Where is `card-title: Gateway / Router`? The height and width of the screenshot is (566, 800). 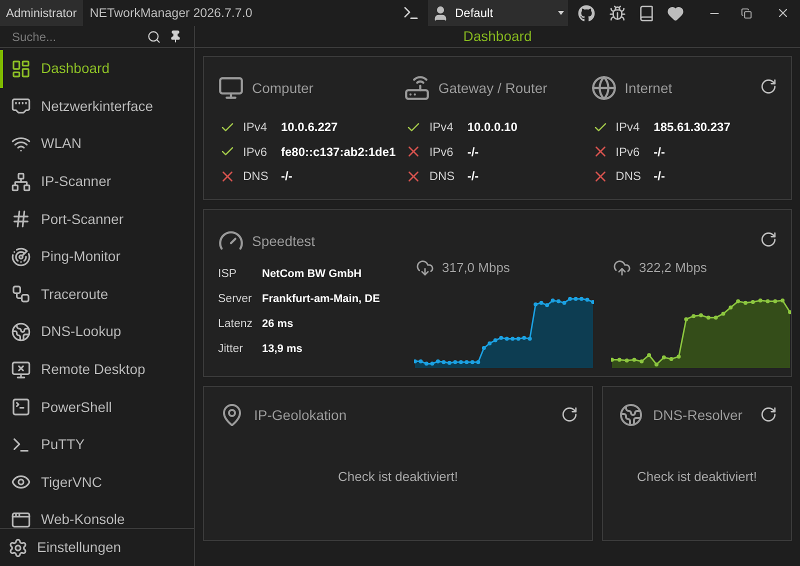
card-title: Gateway / Router is located at coordinates (493, 88).